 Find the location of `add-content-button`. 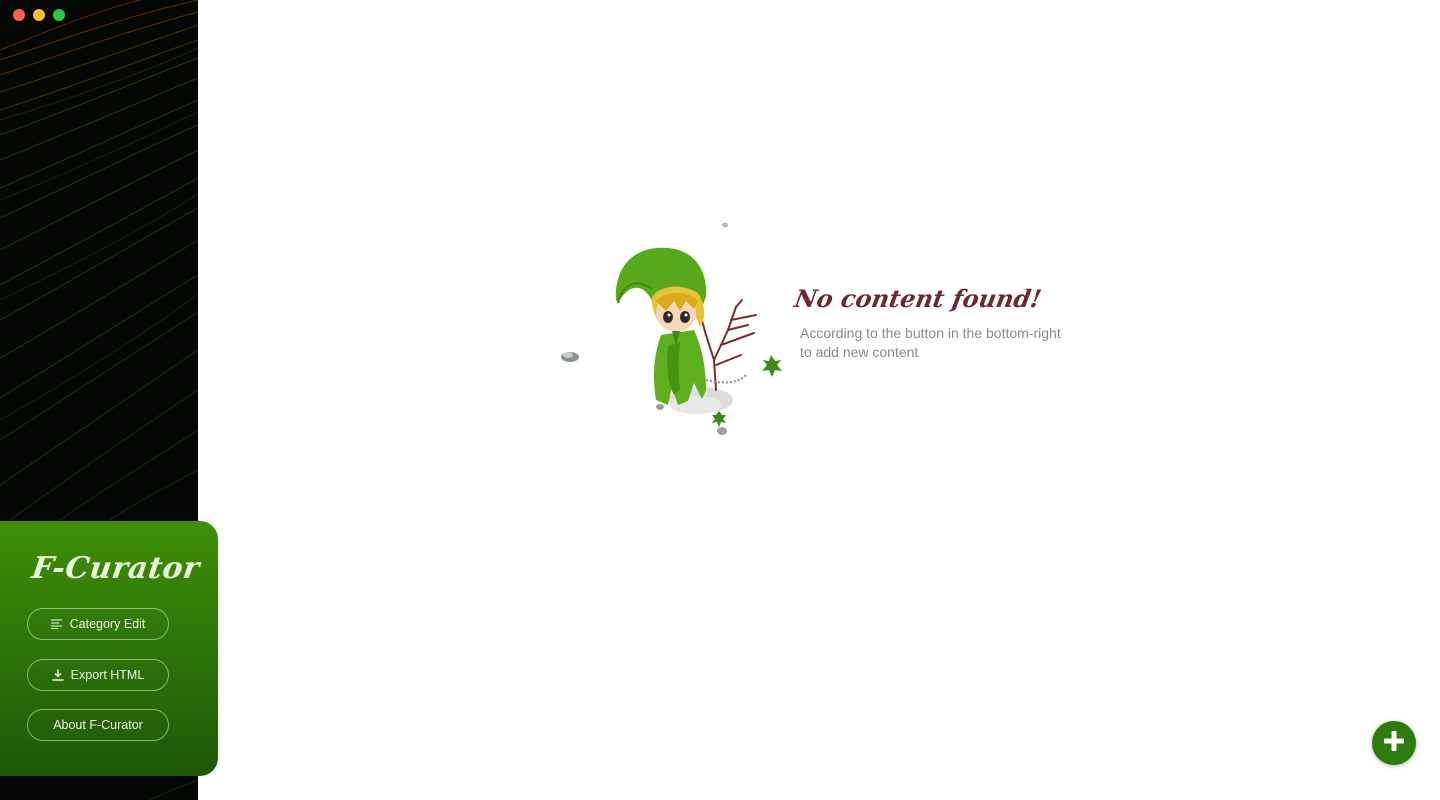

add-content-button is located at coordinates (1394, 743).